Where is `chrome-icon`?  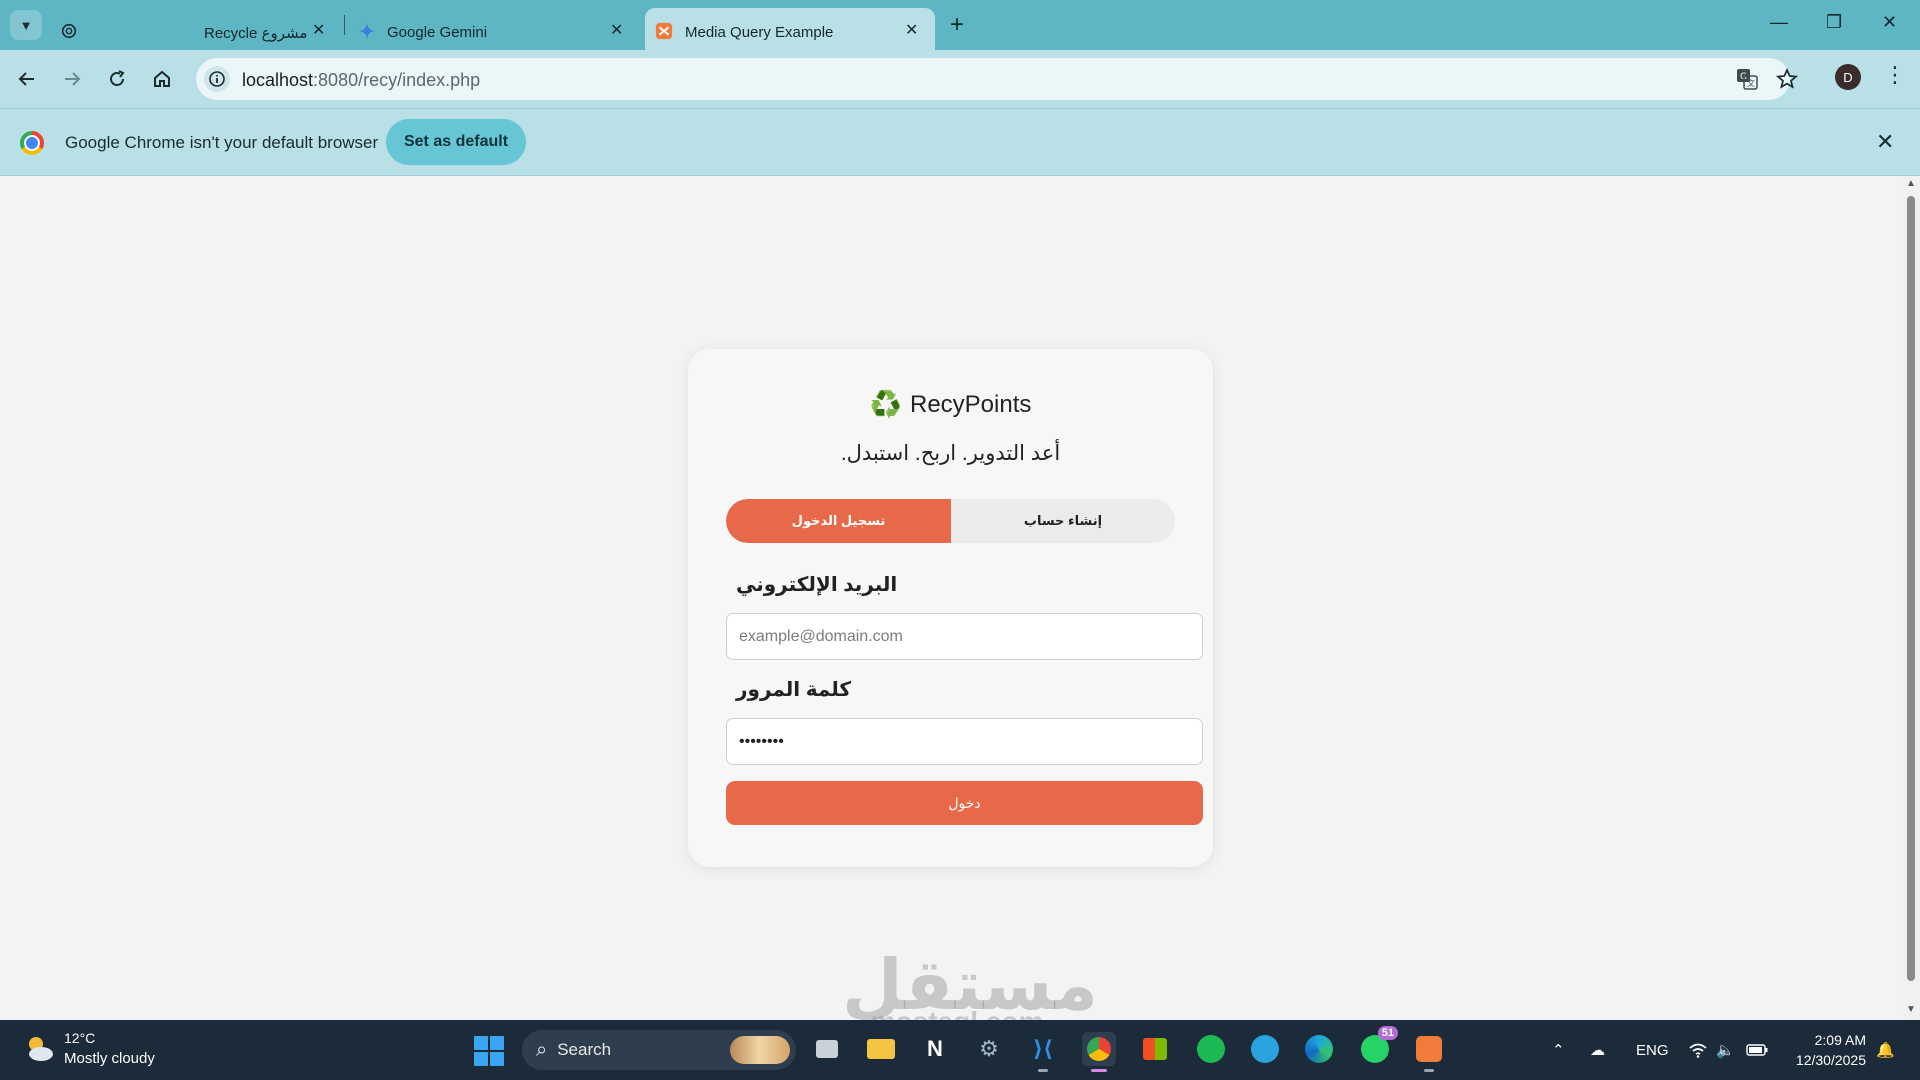 chrome-icon is located at coordinates (1099, 1052).